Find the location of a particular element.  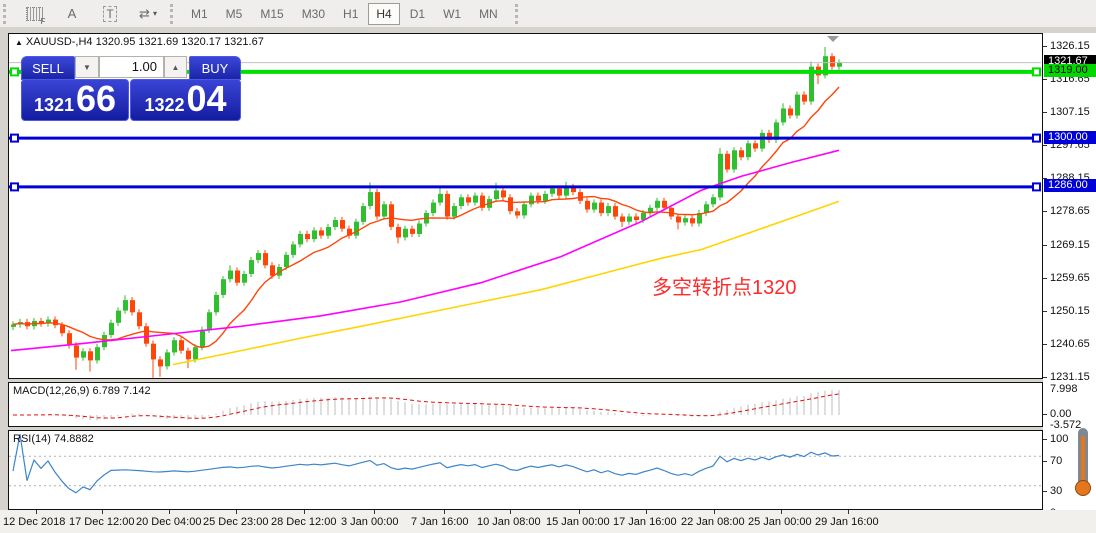

rsi-pane: RSI(14) 74.8882 is located at coordinates (525, 470).